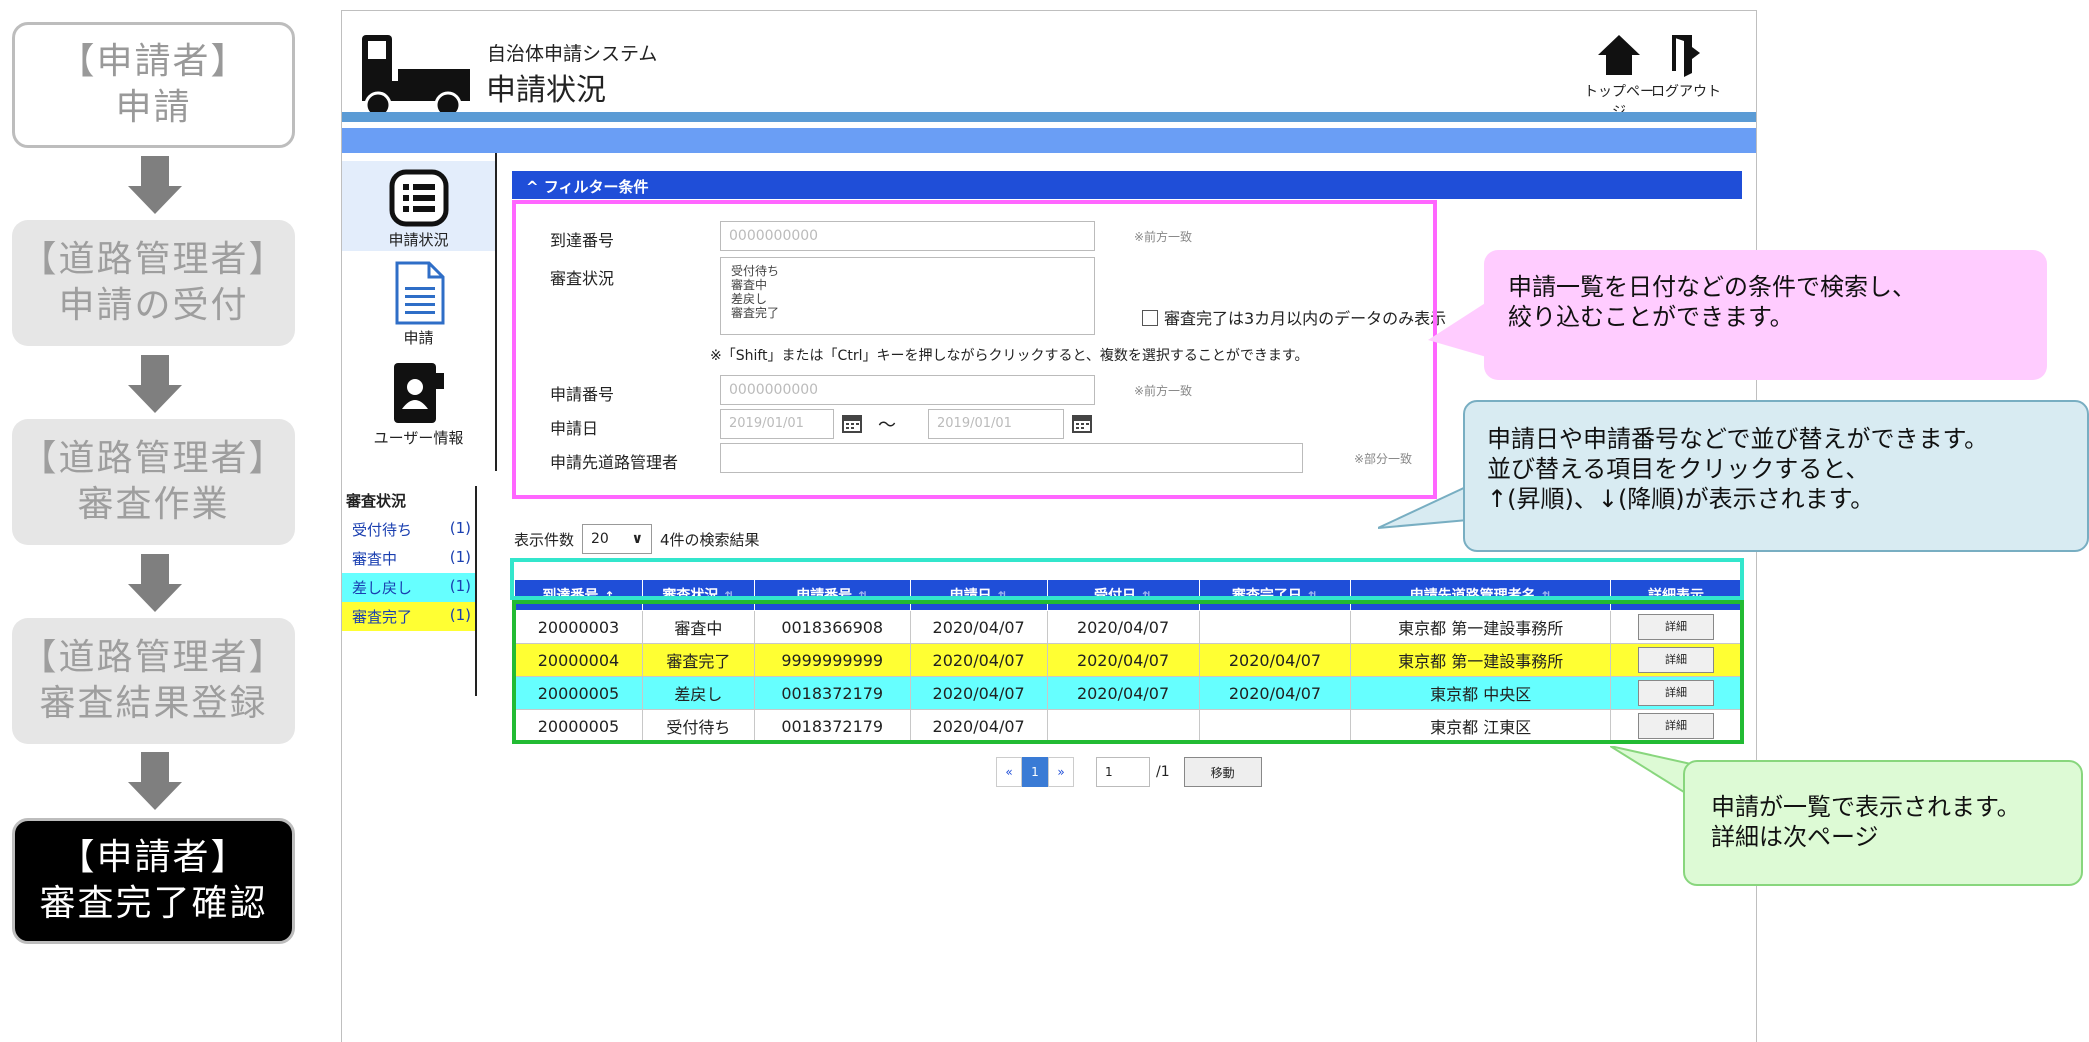 The width and height of the screenshot is (2089, 1042). What do you see at coordinates (153, 107) in the screenshot?
I see `flow-step-action: 申請` at bounding box center [153, 107].